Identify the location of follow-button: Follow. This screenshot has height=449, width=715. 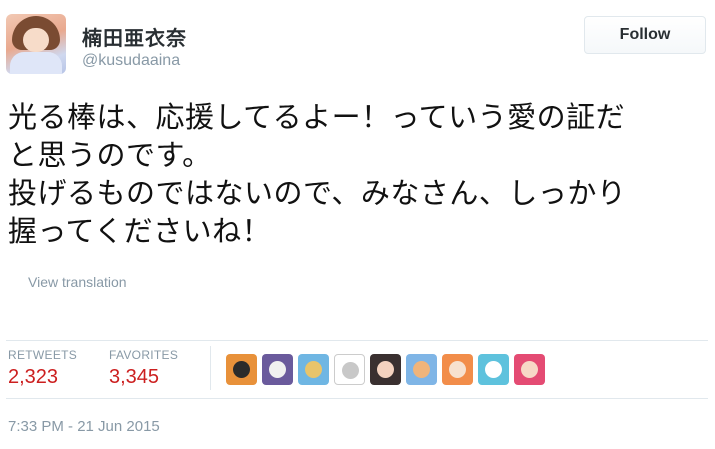
(645, 35).